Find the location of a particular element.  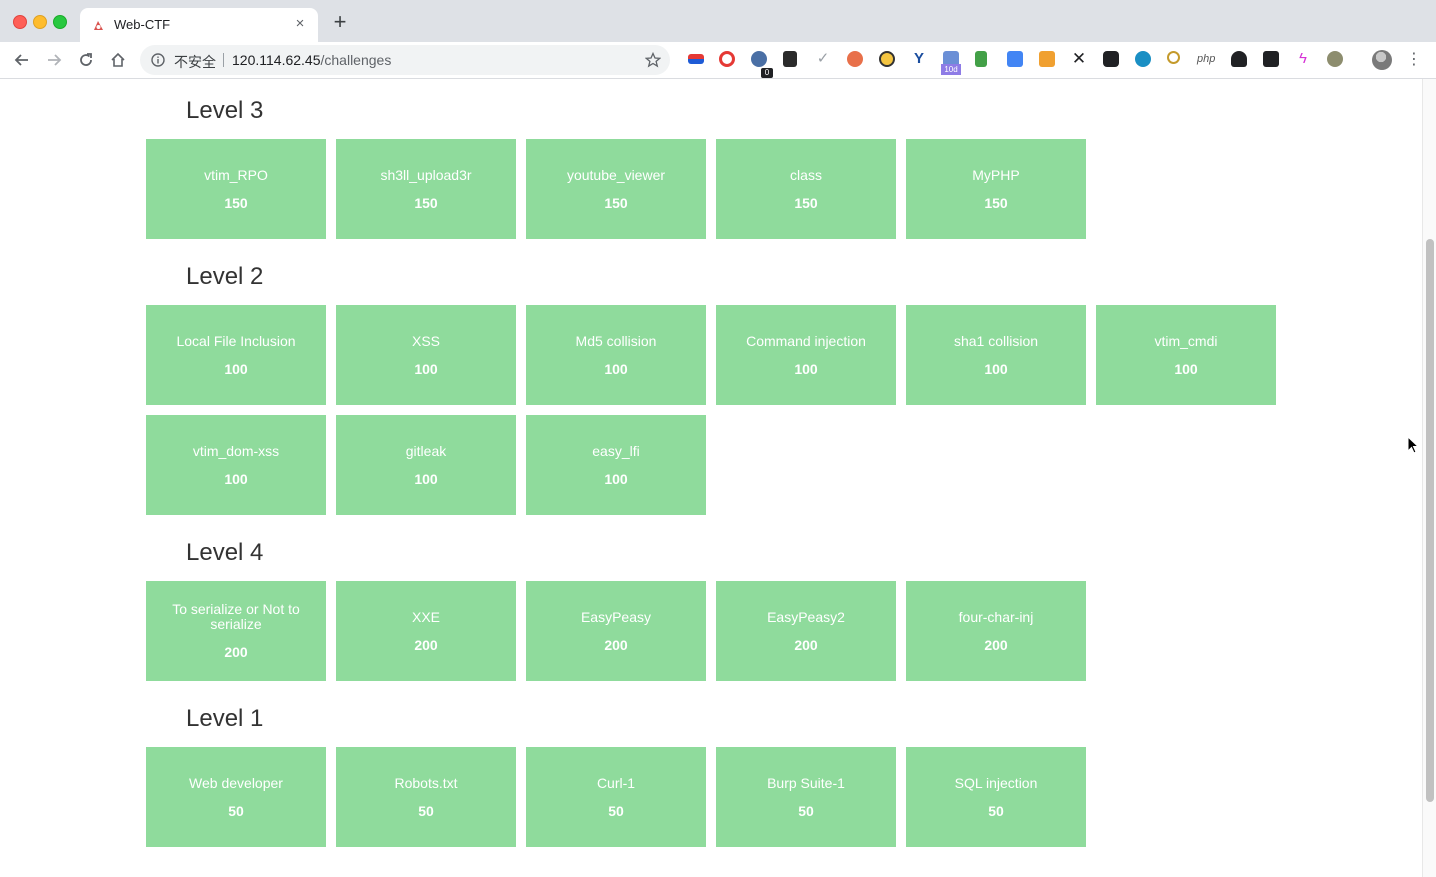

forward-button is located at coordinates (54, 60).